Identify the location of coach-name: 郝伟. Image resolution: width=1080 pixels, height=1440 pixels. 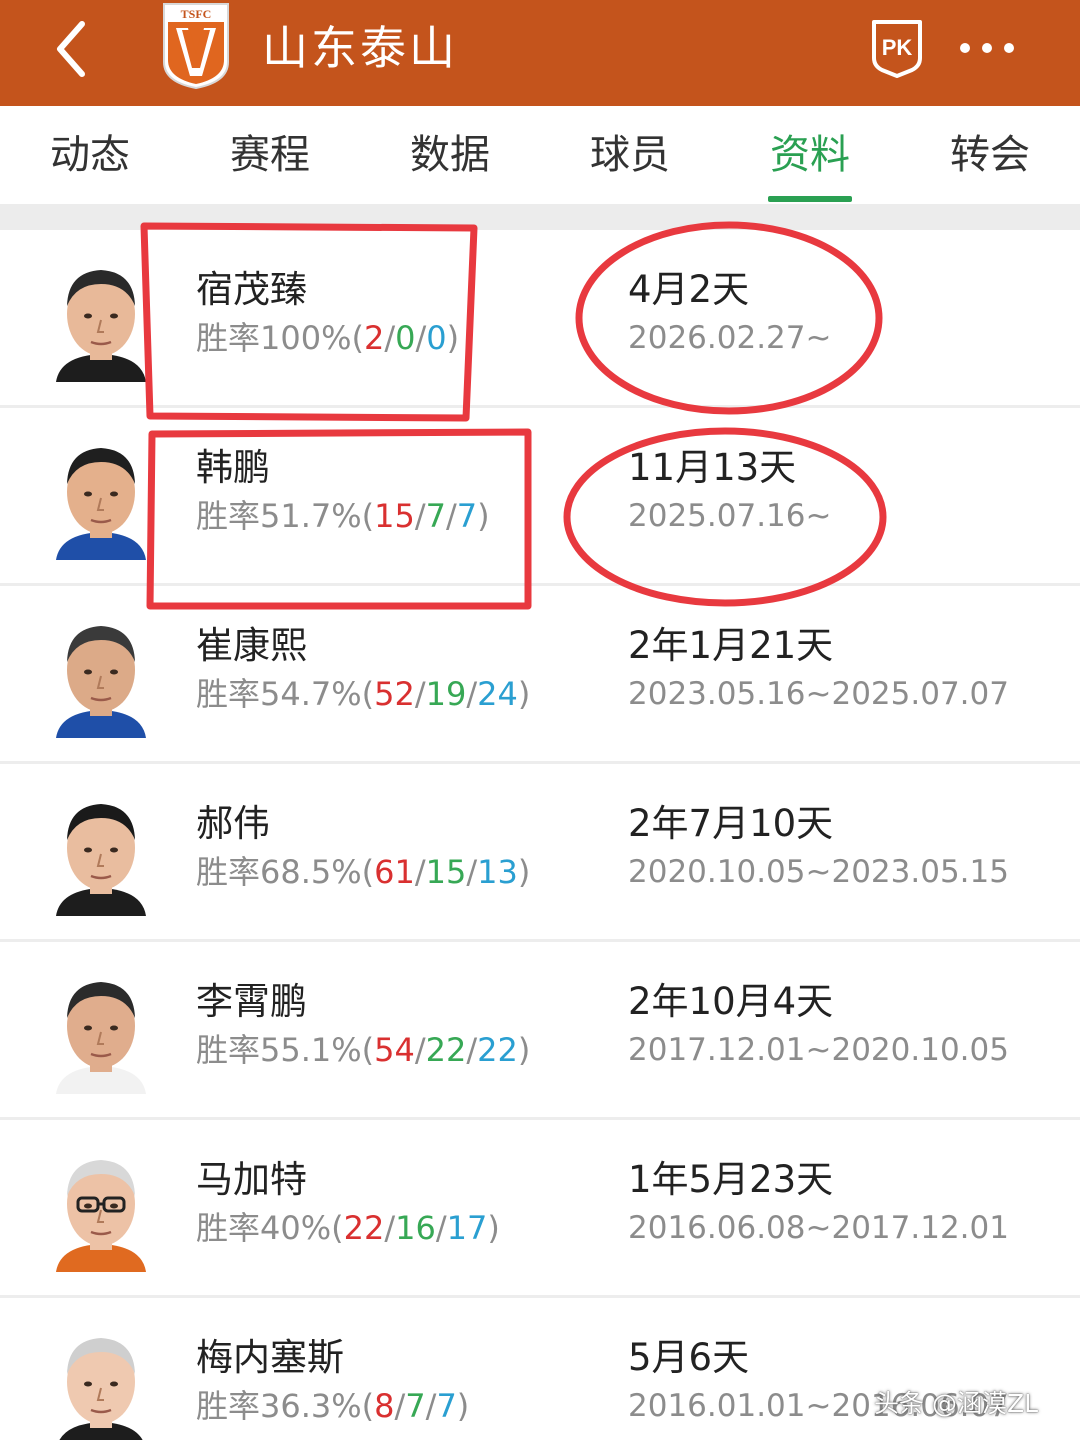
(233, 823).